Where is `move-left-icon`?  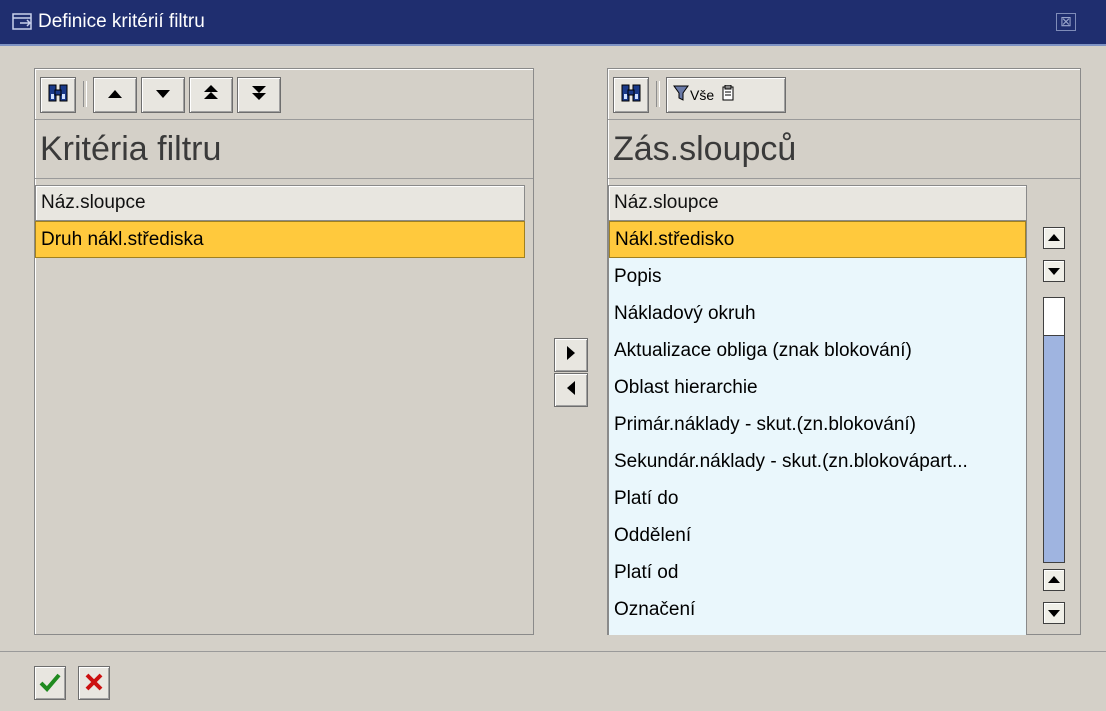 move-left-icon is located at coordinates (571, 390).